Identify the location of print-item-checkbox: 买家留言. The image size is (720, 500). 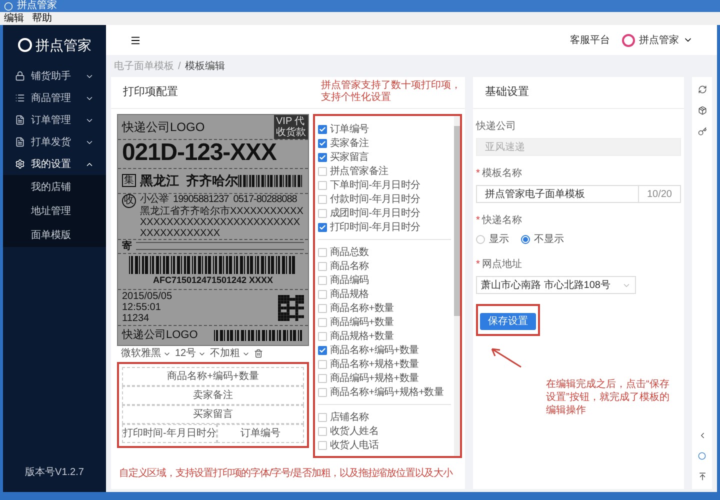
(384, 157).